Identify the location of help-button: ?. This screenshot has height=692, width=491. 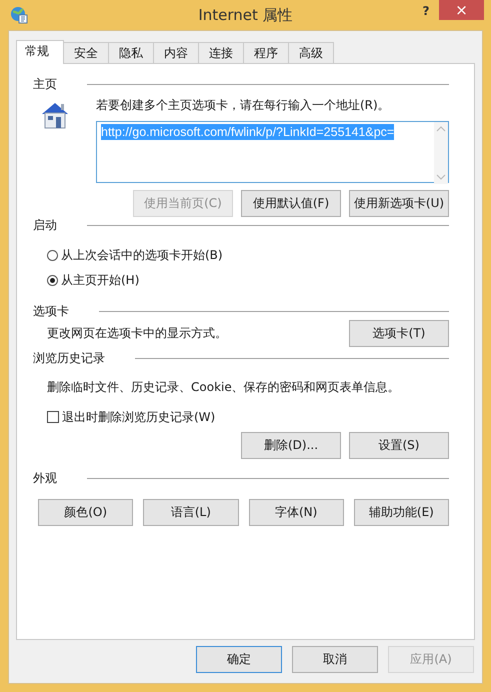
(426, 9).